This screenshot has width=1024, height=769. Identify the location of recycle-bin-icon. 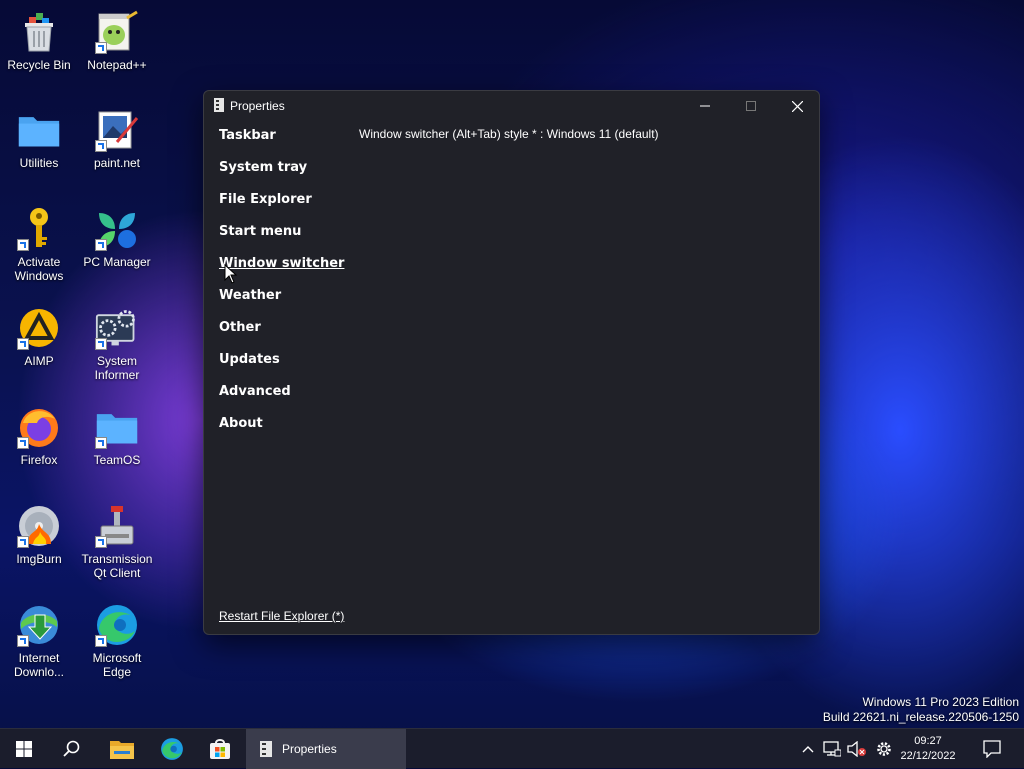
(39, 32).